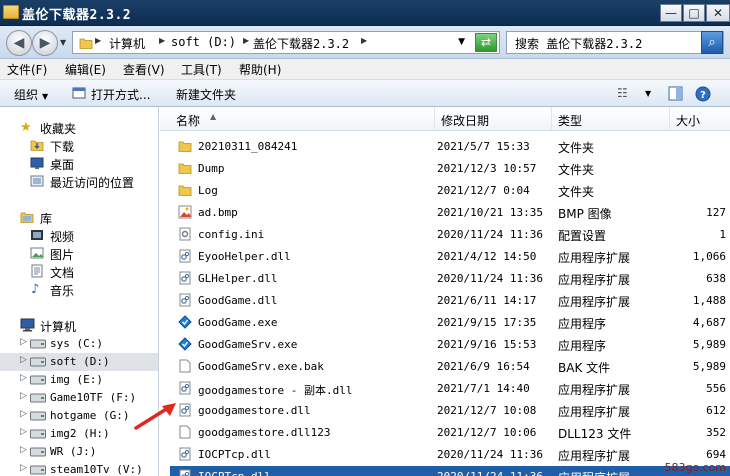 This screenshot has width=730, height=476. Describe the element at coordinates (79, 344) in the screenshot. I see `nav-drive-c: ▷ sys (C:)` at that location.